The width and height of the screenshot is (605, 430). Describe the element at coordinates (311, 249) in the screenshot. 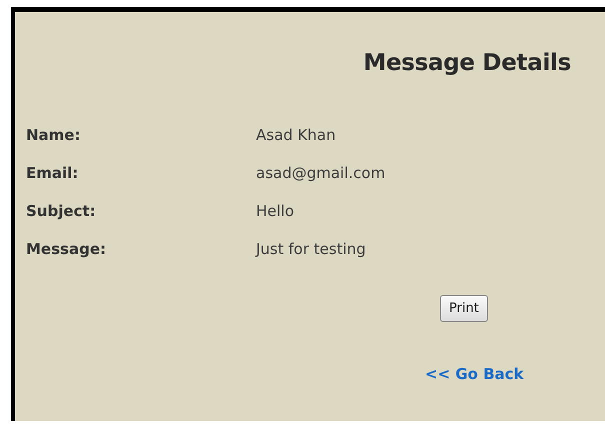

I see `field-value: Just for testing` at that location.